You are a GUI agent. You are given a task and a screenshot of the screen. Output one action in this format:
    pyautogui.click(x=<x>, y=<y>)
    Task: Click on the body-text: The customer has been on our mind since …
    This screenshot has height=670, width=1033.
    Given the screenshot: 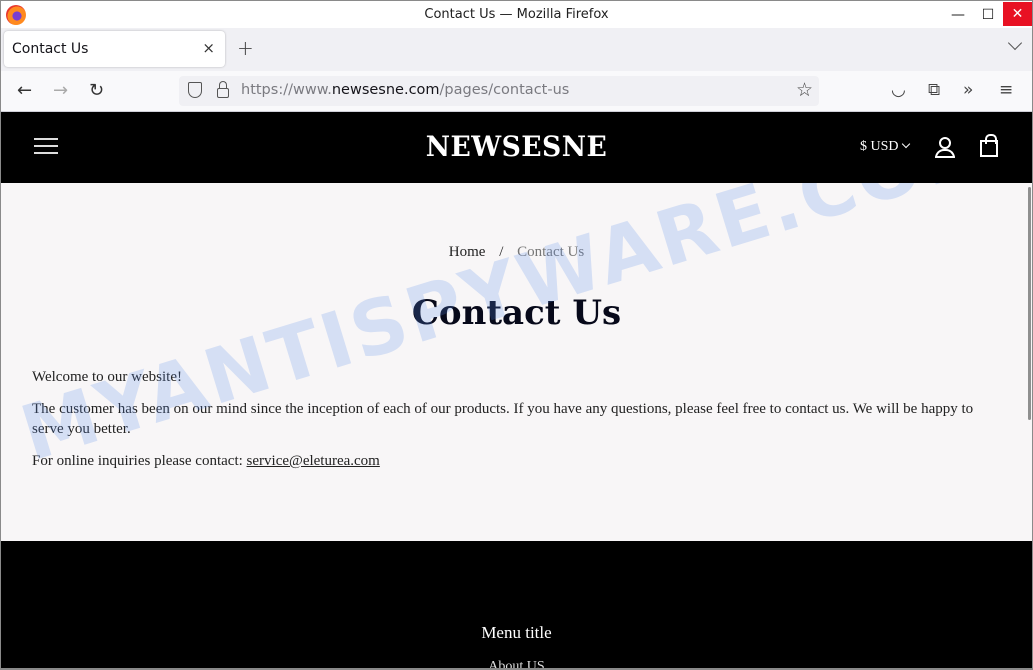 What is the action you would take?
    pyautogui.click(x=503, y=419)
    